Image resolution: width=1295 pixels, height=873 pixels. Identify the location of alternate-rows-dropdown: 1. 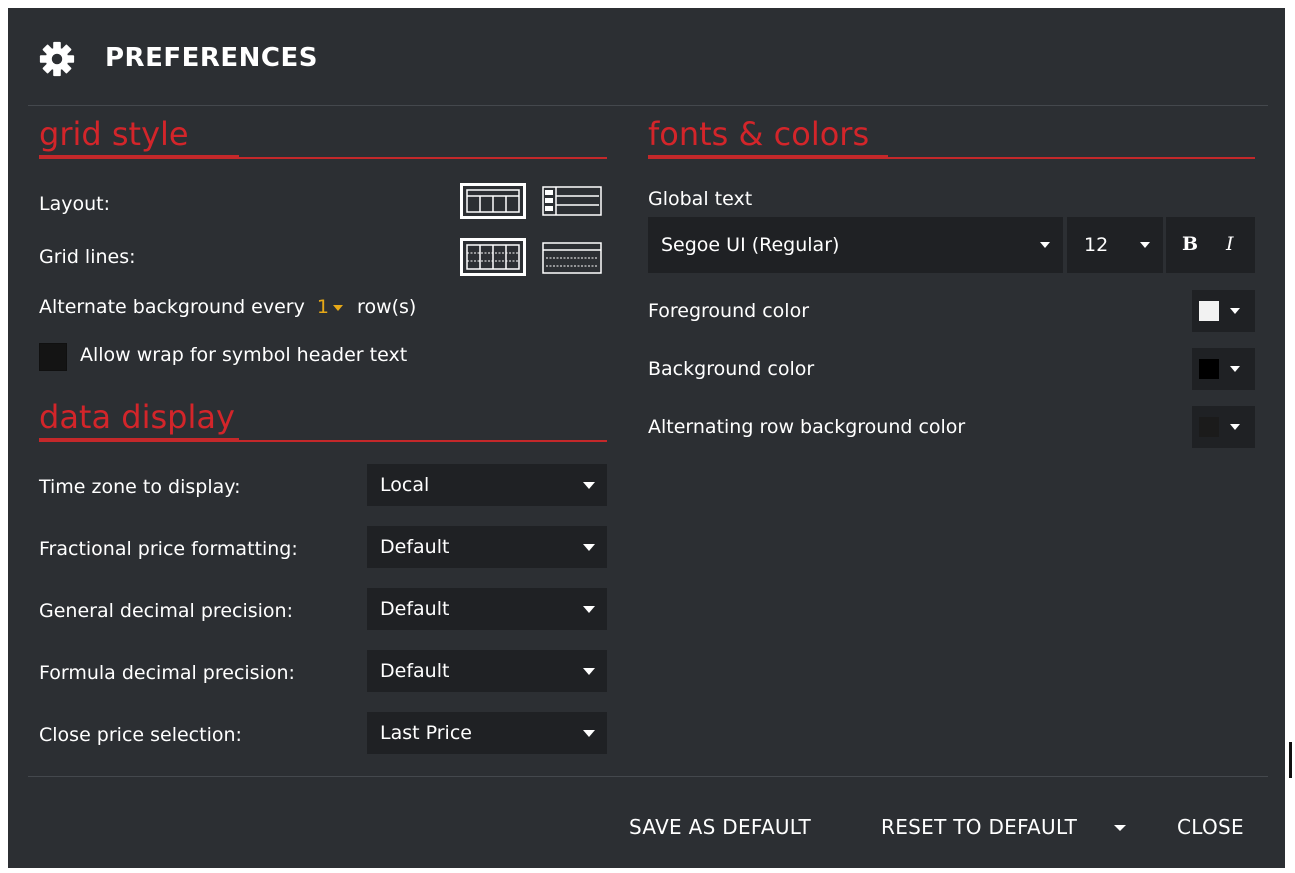
(334, 307).